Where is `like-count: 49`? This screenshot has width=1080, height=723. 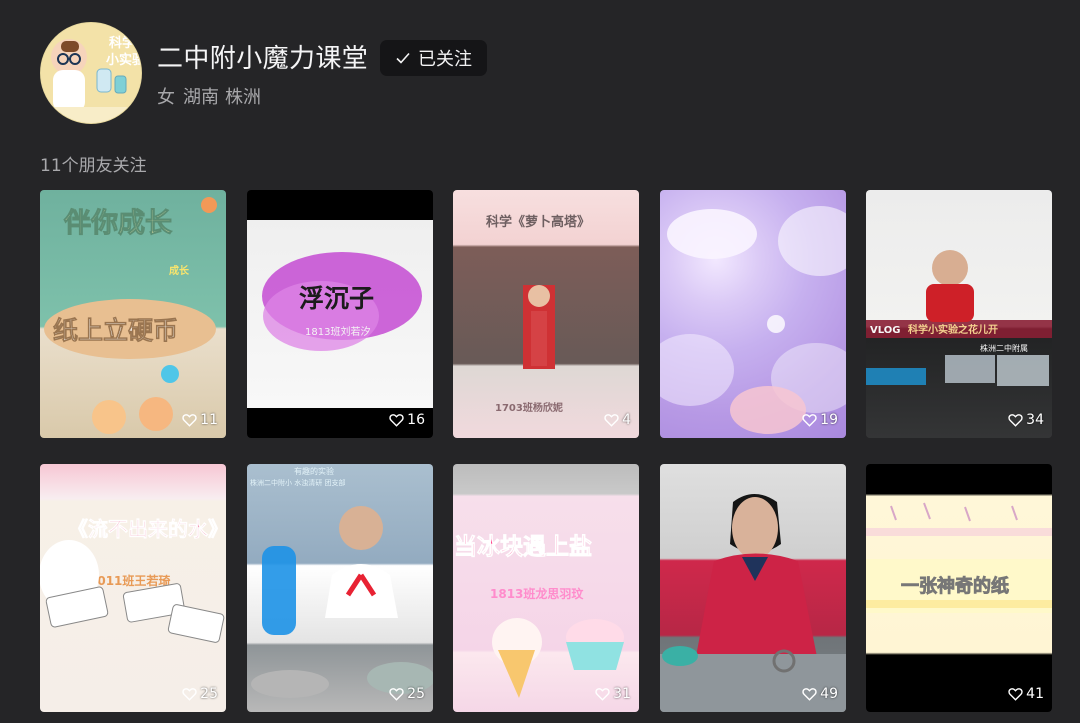 like-count: 49 is located at coordinates (820, 694).